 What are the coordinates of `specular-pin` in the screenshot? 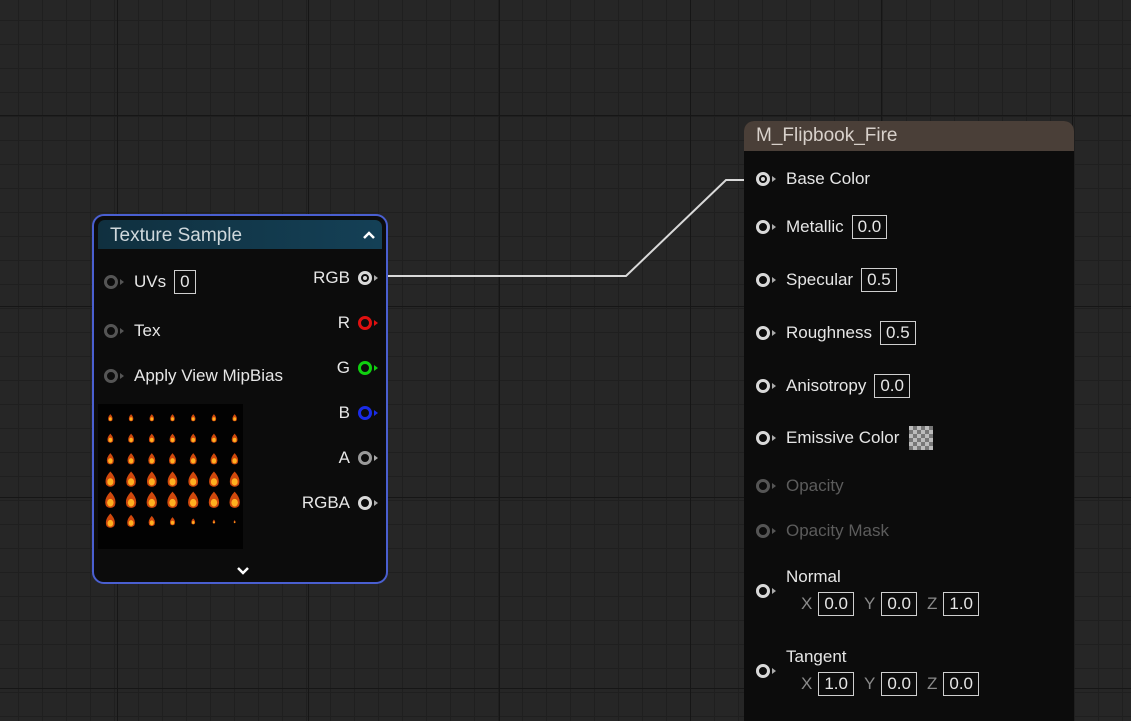 It's located at (763, 280).